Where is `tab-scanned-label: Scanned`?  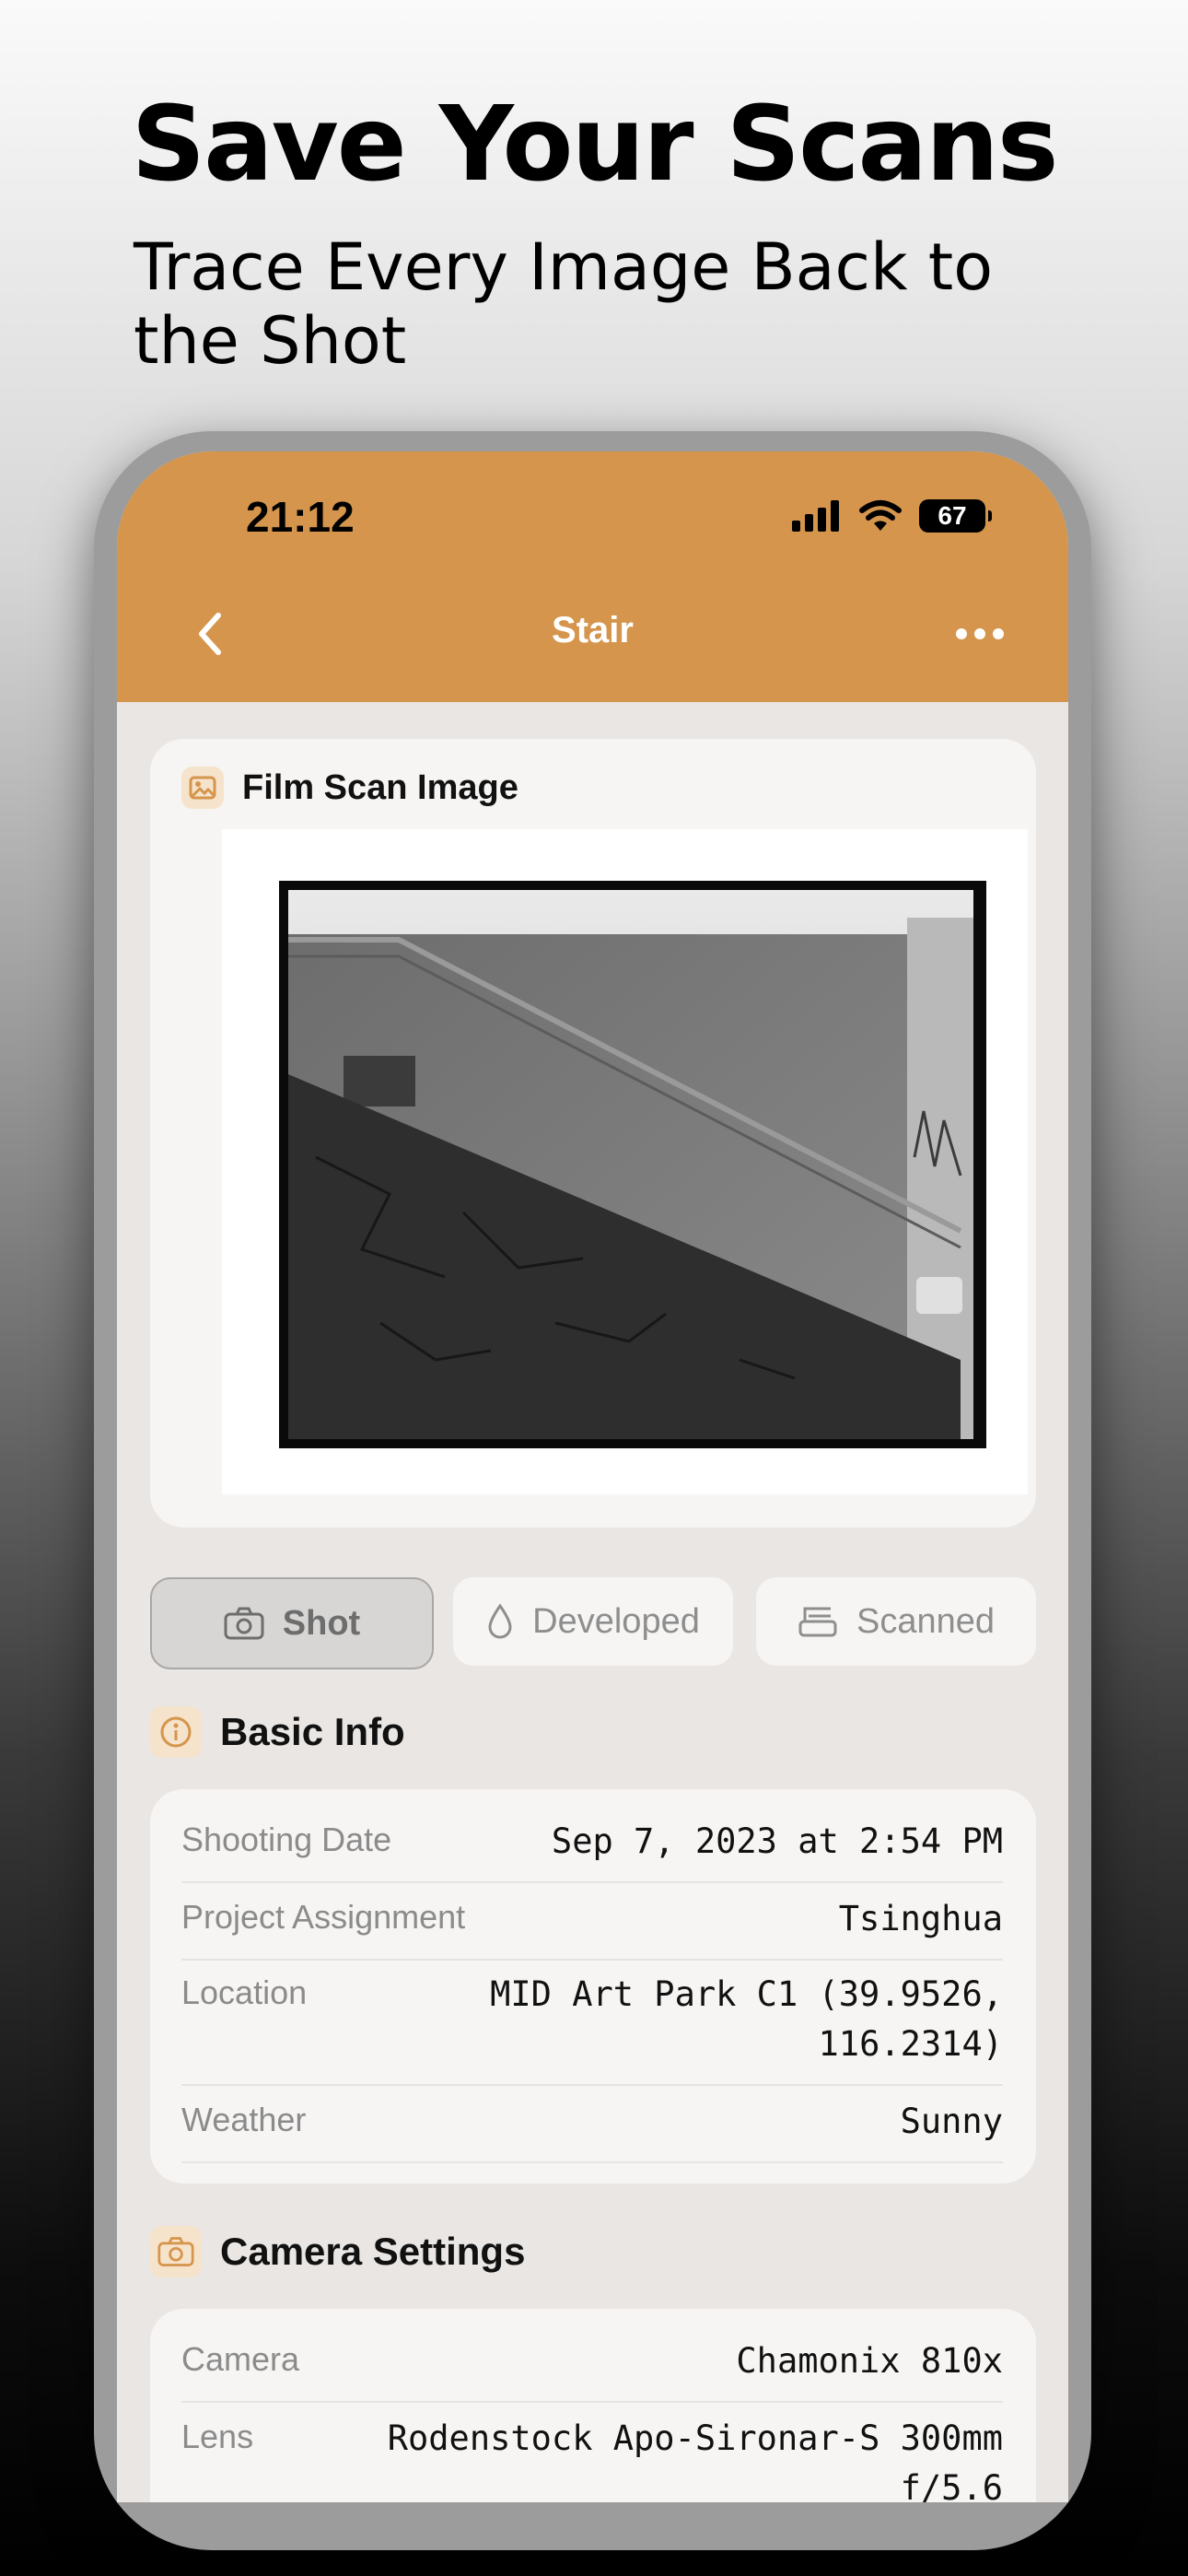
tab-scanned-label: Scanned is located at coordinates (925, 1621).